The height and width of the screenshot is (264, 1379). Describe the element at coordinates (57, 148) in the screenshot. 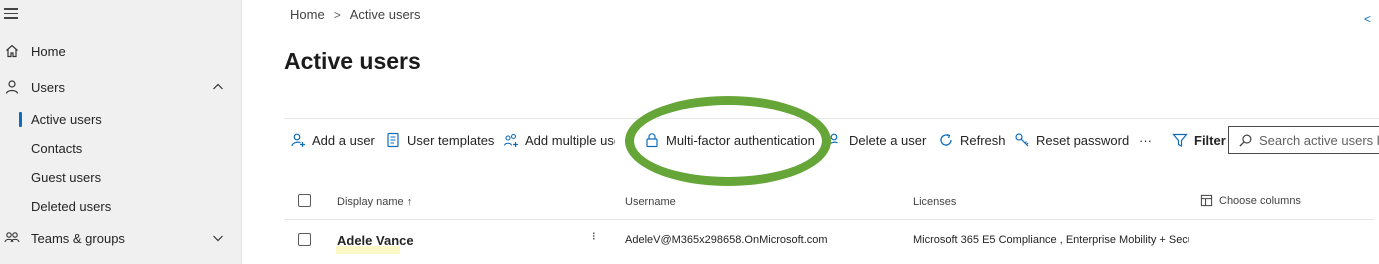

I see `nav-item-label: Contacts` at that location.